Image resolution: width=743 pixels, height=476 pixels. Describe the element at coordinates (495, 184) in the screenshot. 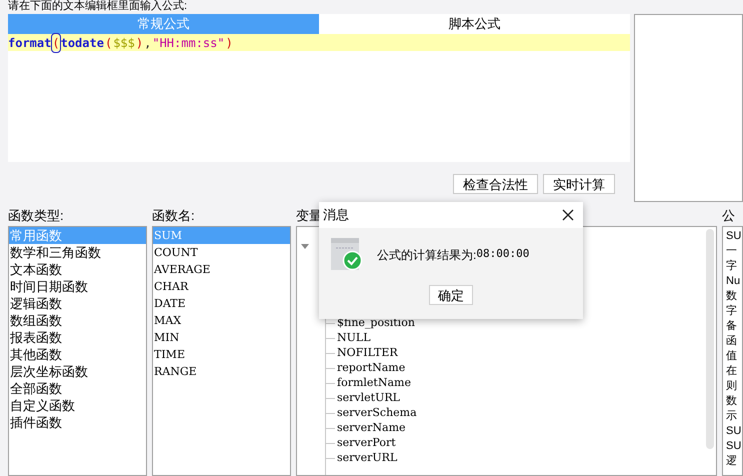

I see `action-button: 检查合法性` at that location.